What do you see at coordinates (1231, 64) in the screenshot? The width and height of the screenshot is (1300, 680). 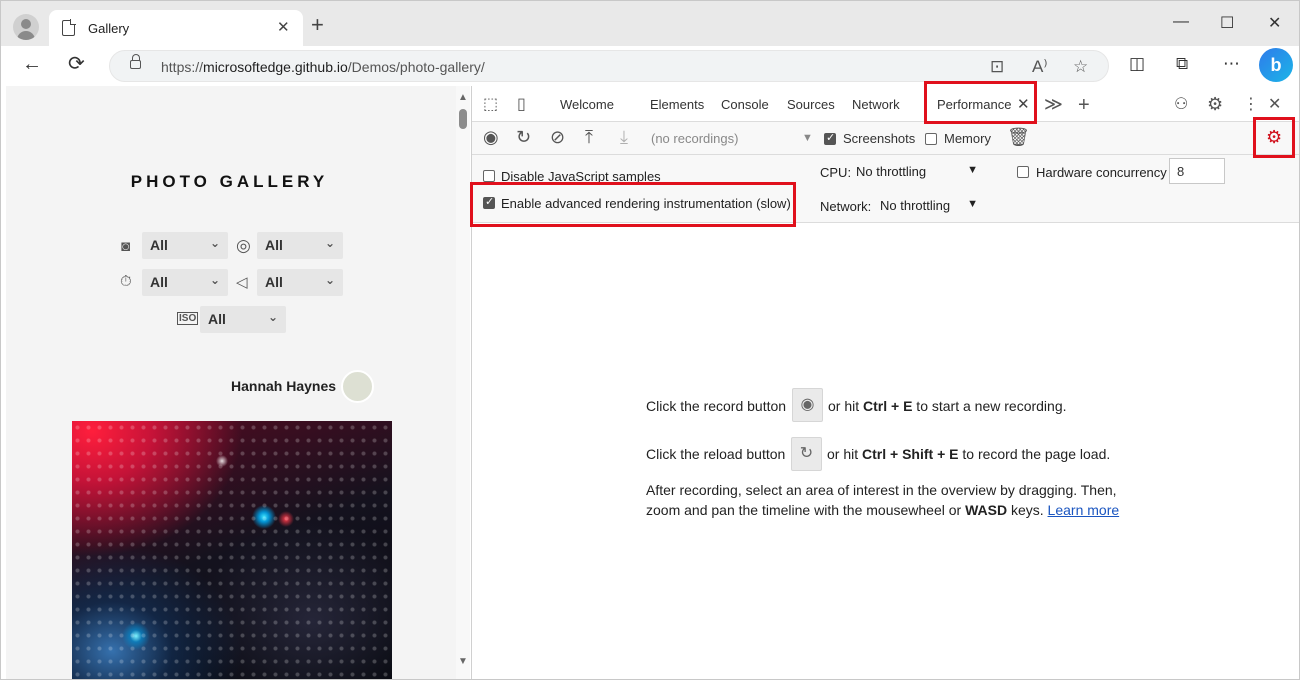 I see `more-menu-icon: ⋯` at bounding box center [1231, 64].